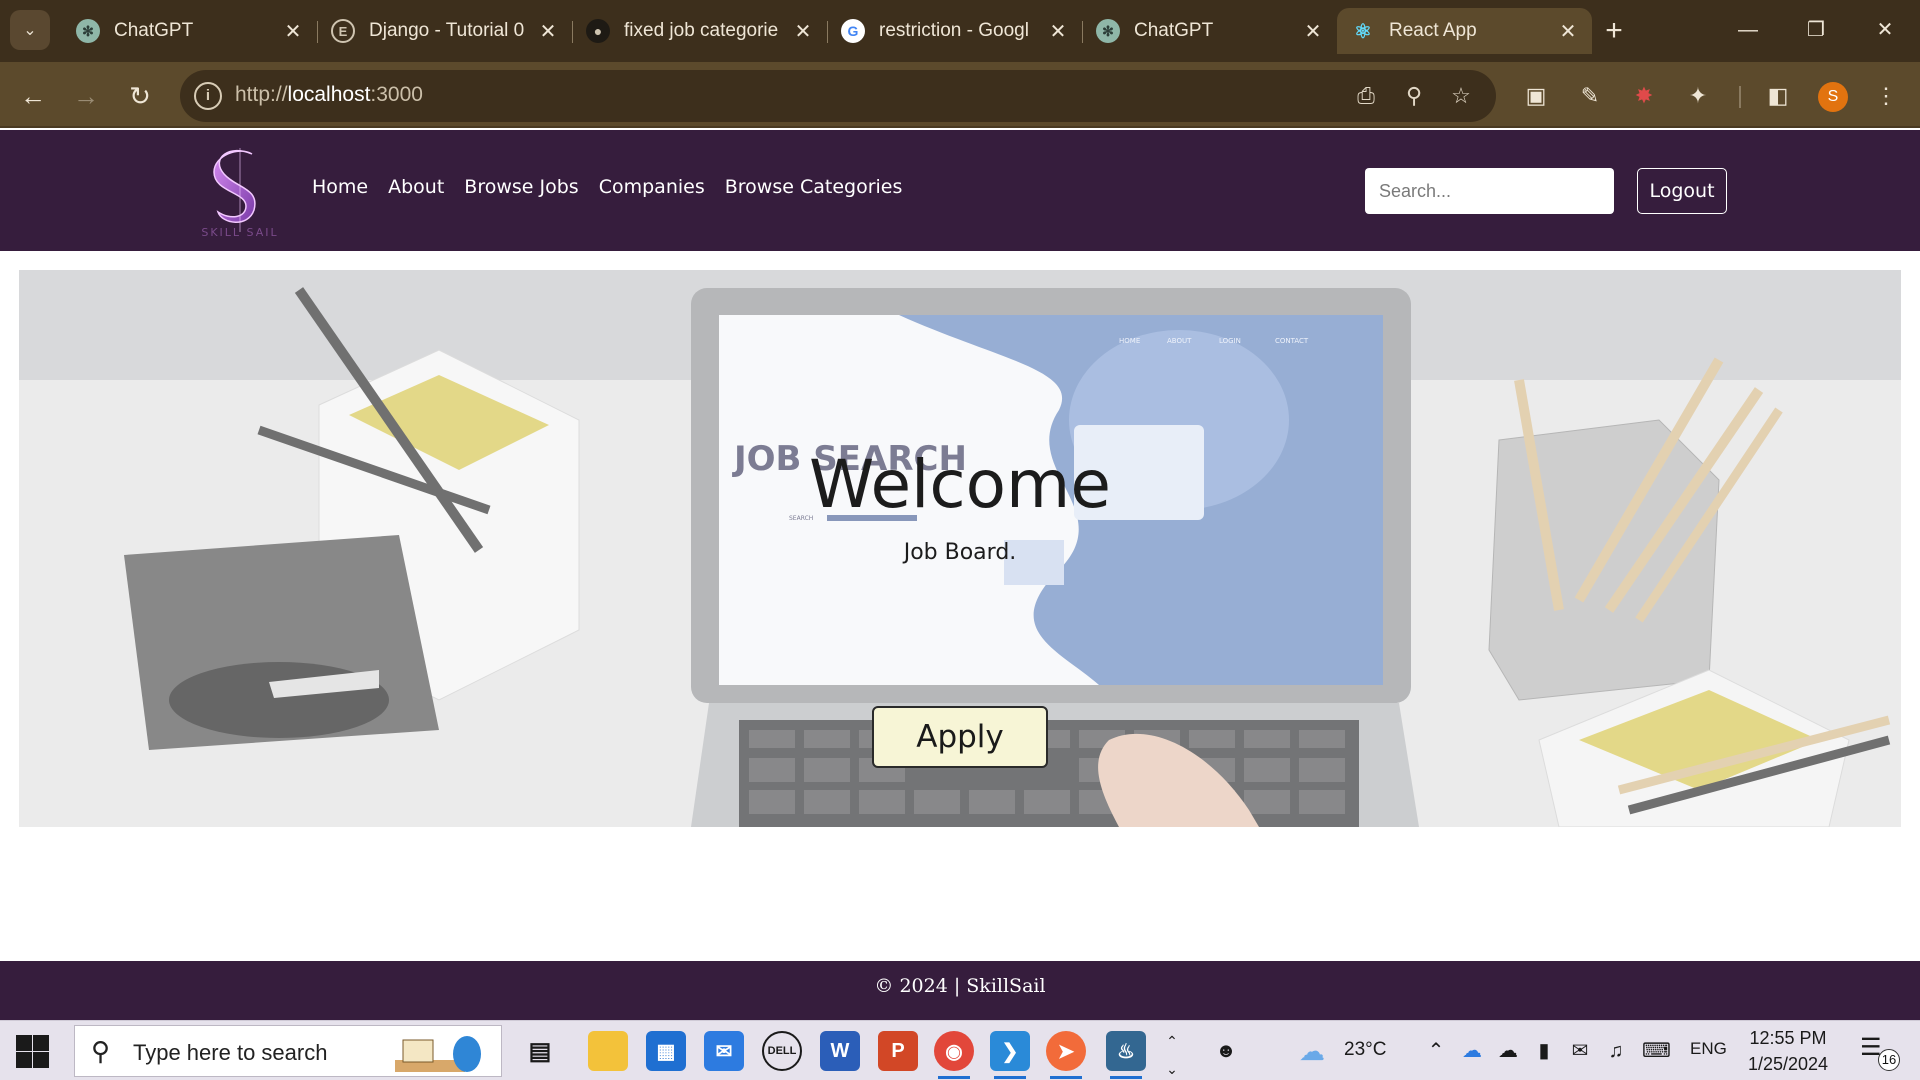  I want to click on weather-cloud-icon: ☁, so click(1312, 1051).